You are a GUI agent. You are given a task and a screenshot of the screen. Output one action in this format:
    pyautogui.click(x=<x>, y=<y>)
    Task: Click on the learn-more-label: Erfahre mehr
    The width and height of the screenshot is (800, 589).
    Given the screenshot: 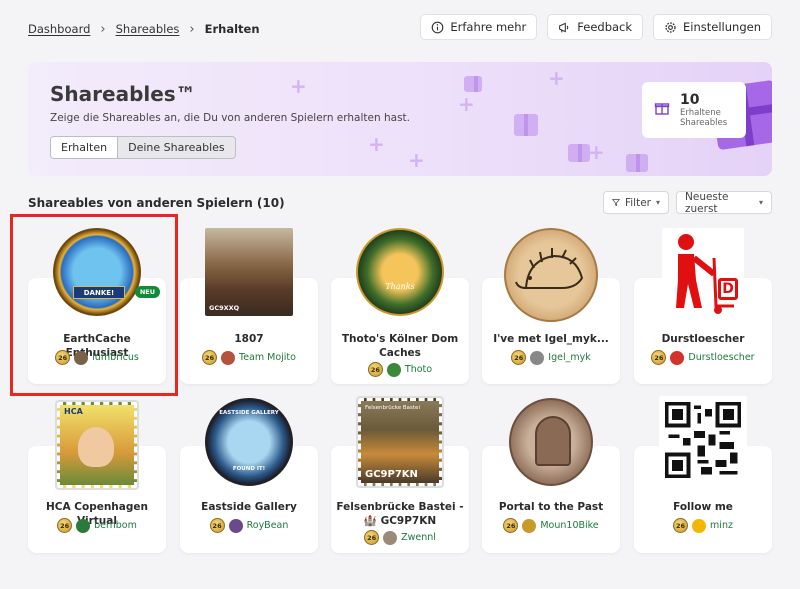 What is the action you would take?
    pyautogui.click(x=488, y=27)
    